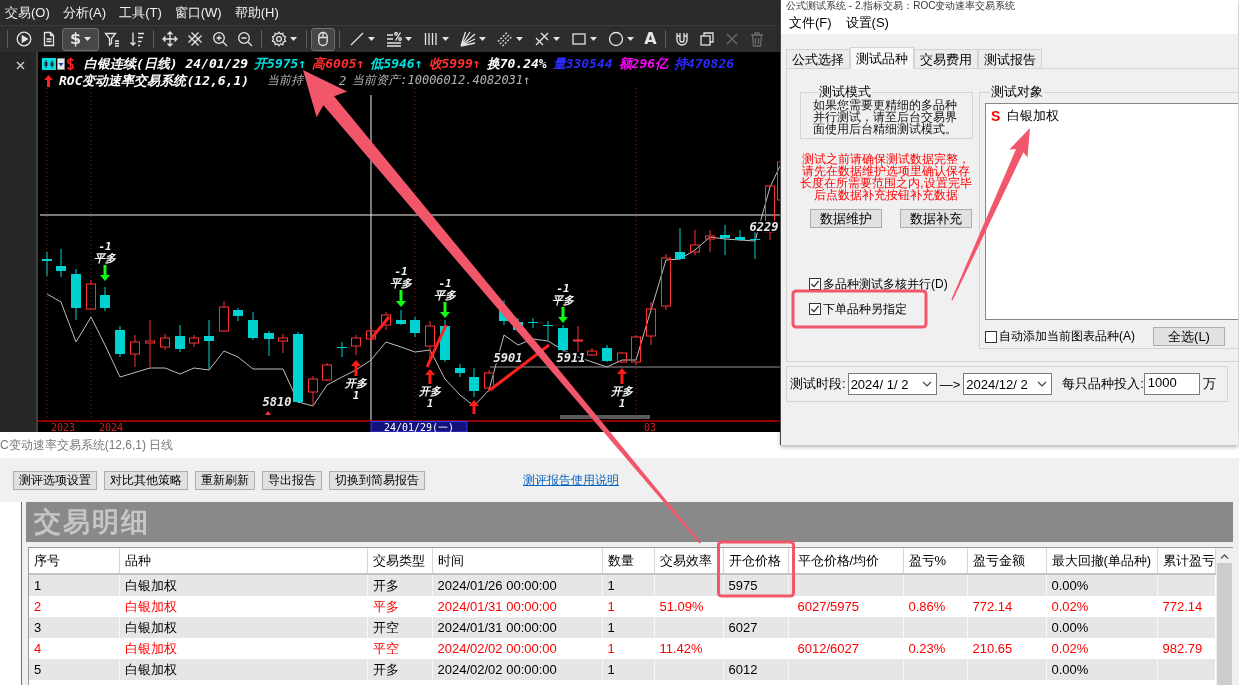 This screenshot has height=685, width=1239. I want to click on column-header: 序号, so click(74, 561).